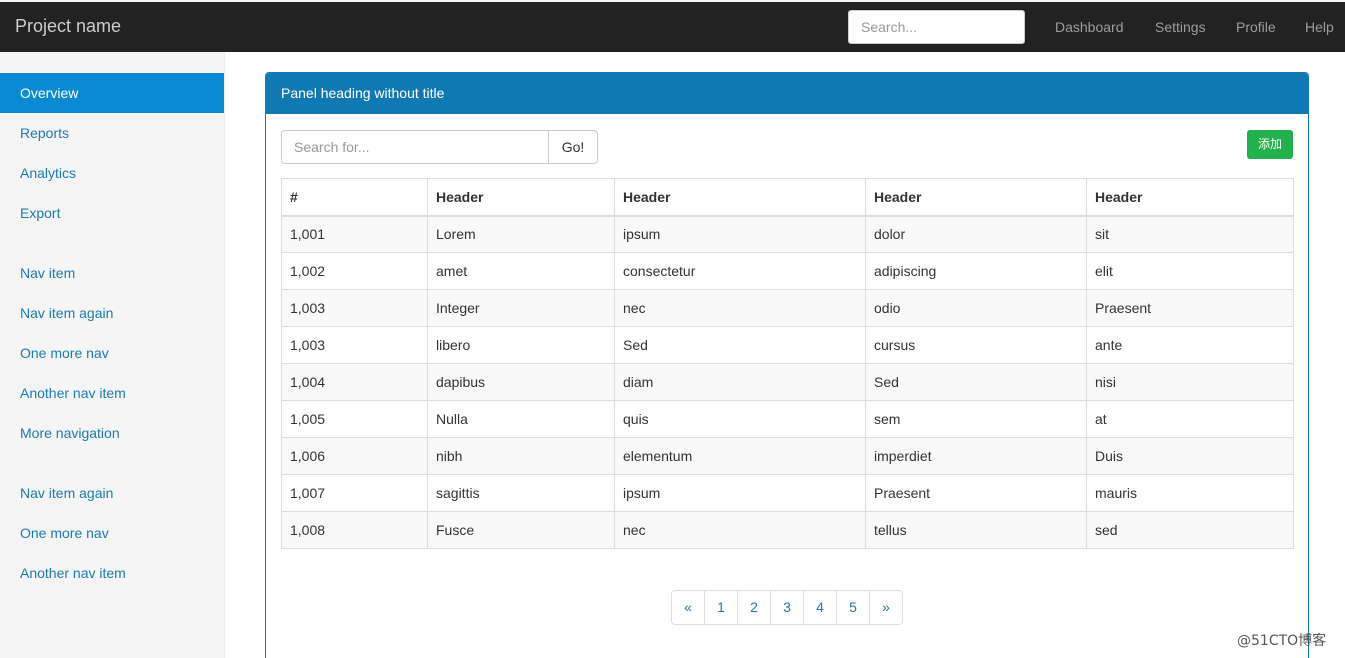  I want to click on table-cell: sed, so click(1190, 530).